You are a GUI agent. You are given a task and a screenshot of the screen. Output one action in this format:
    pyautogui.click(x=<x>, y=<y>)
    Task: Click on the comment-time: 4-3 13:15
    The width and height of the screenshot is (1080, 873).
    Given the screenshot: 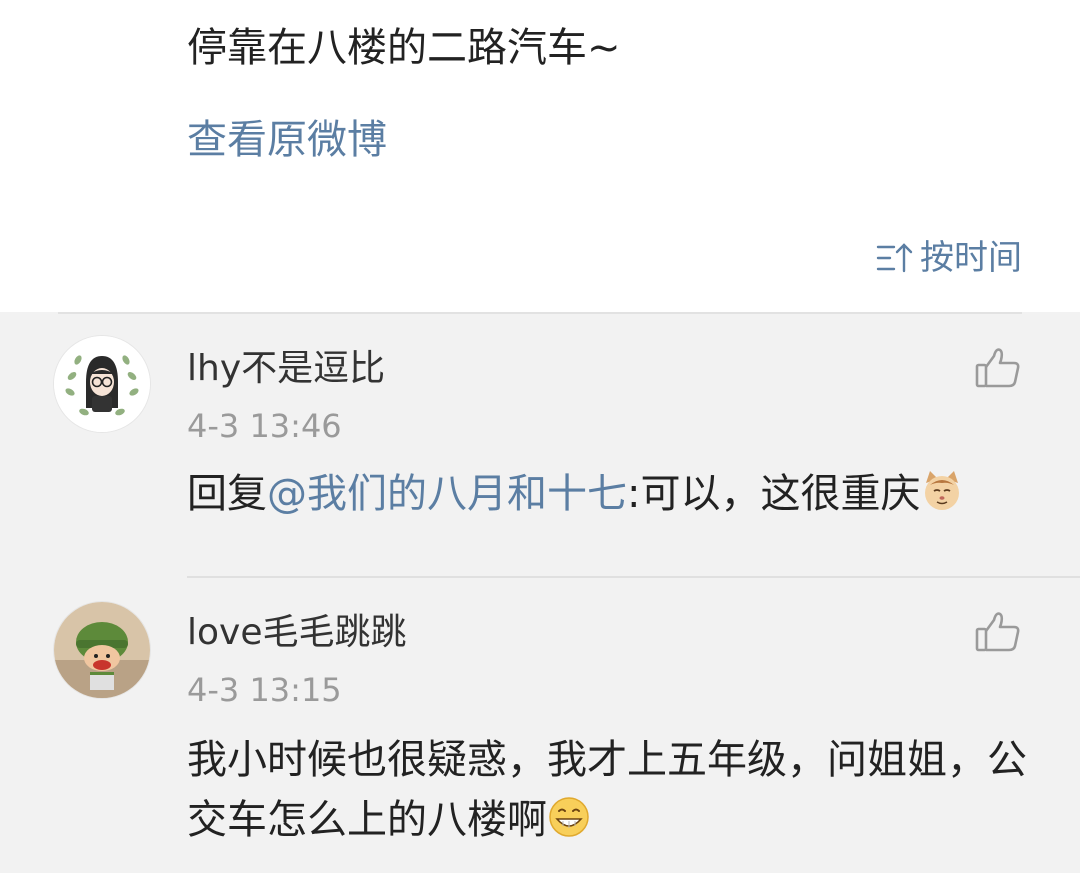 What is the action you would take?
    pyautogui.click(x=264, y=690)
    